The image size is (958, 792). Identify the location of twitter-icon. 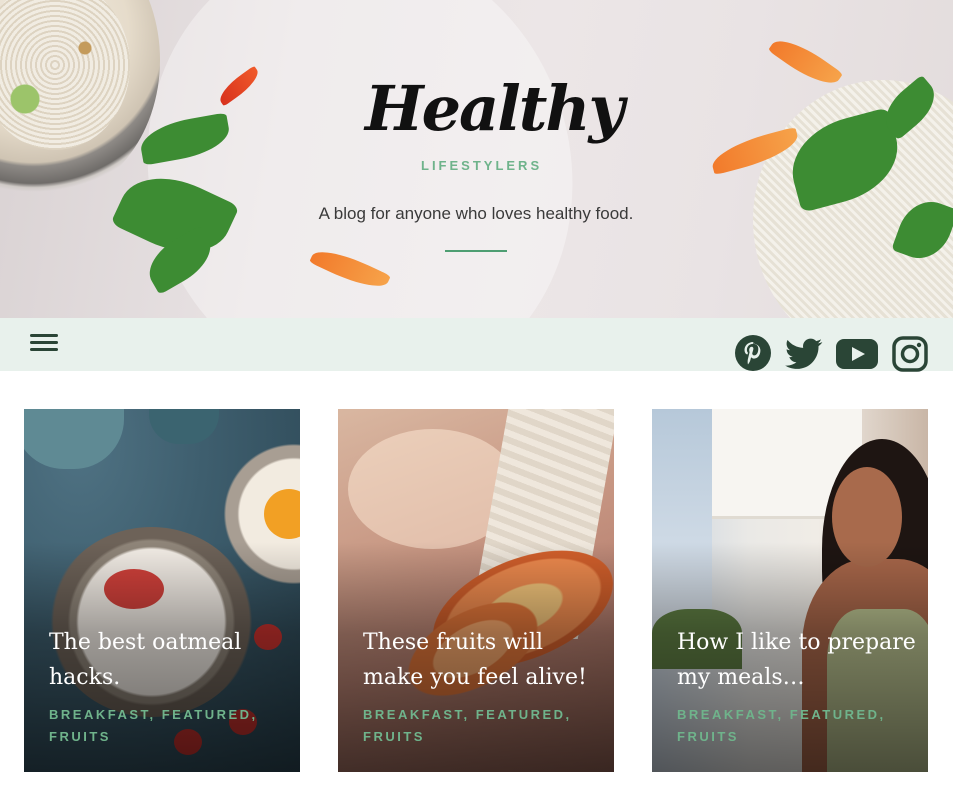
(804, 357).